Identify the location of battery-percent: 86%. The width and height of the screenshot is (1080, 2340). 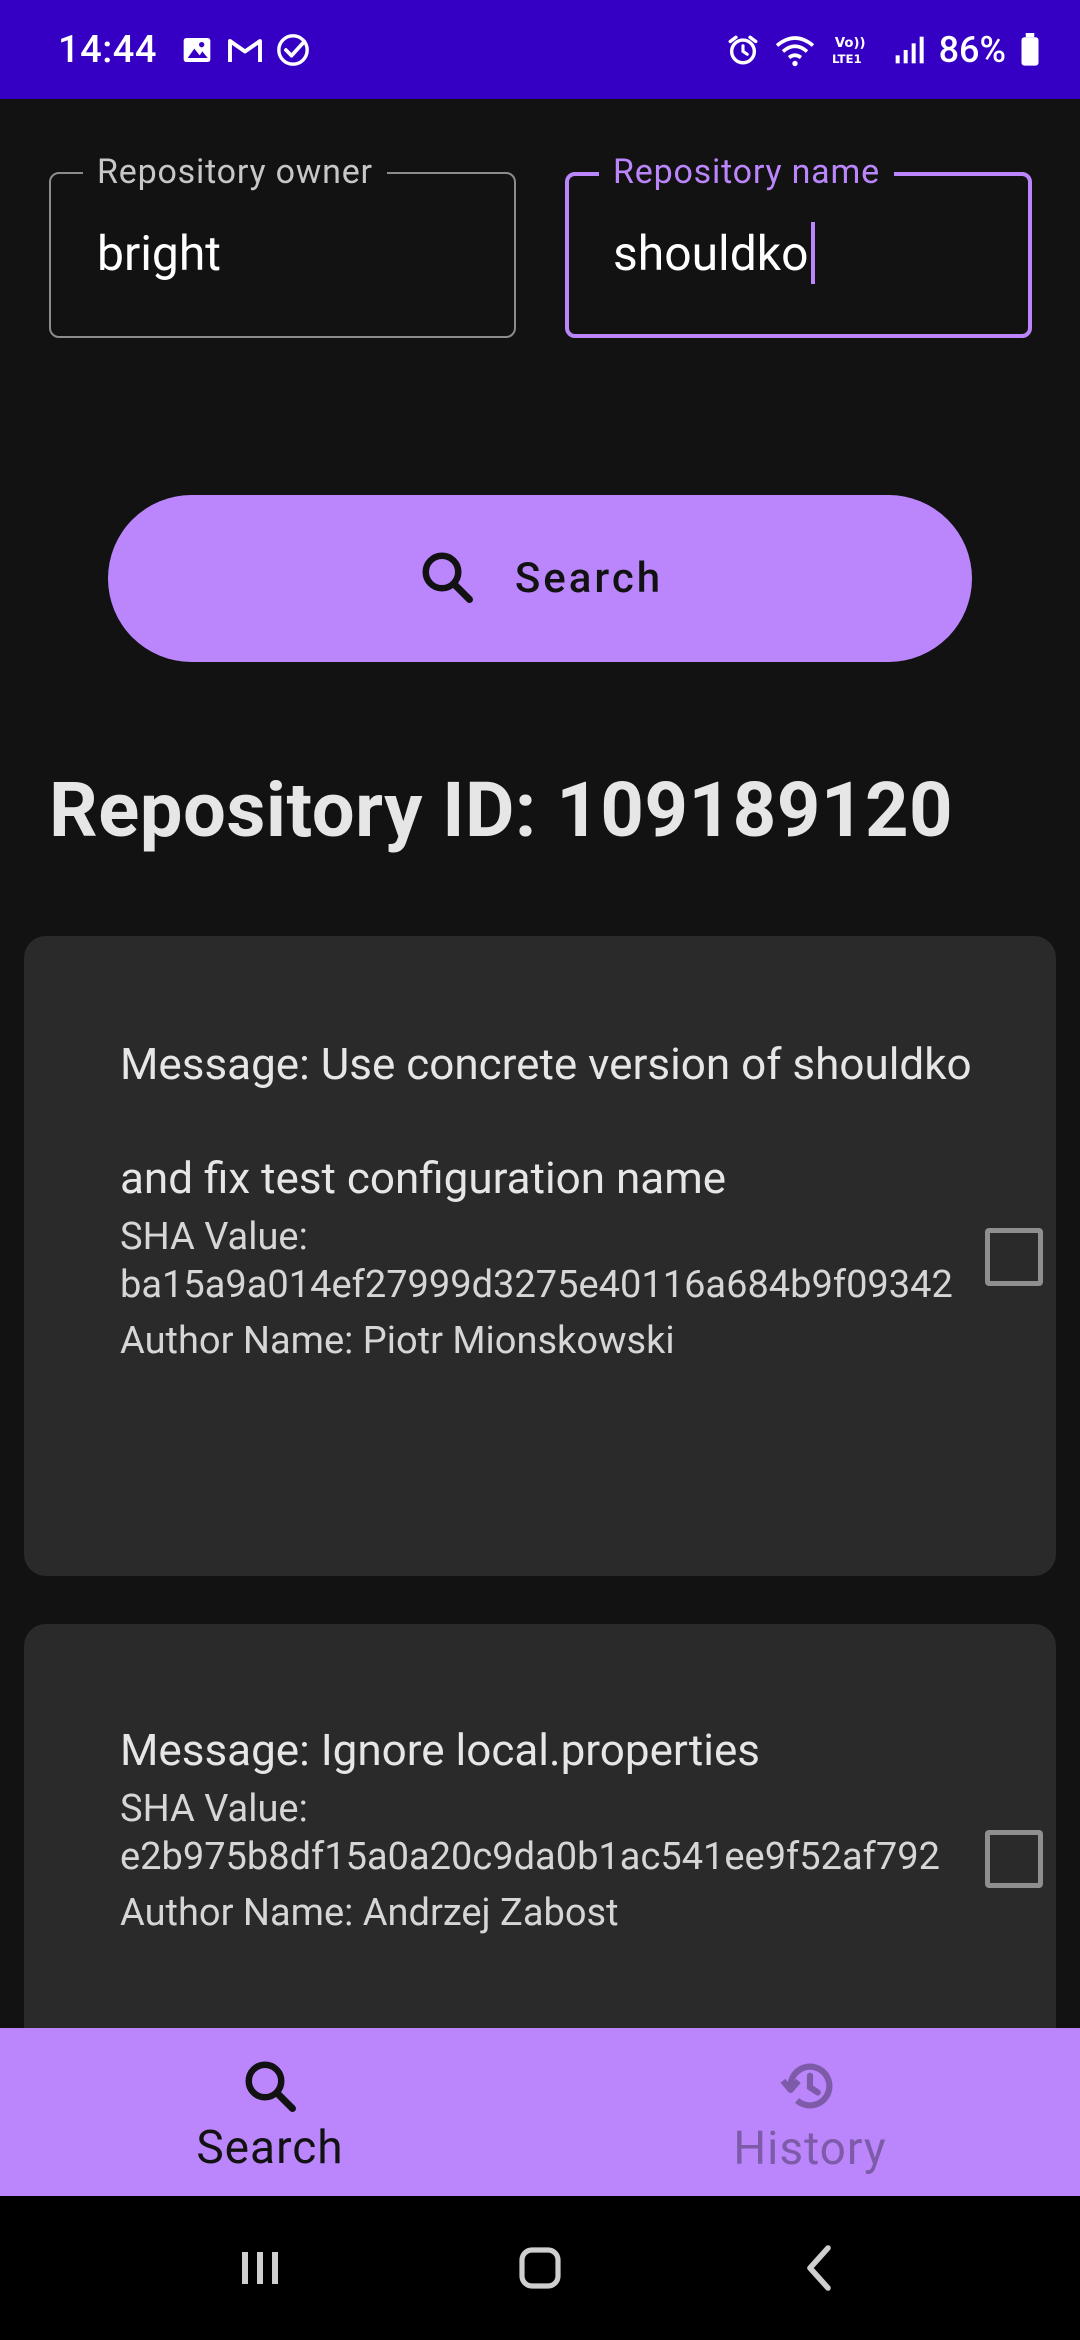
(972, 49).